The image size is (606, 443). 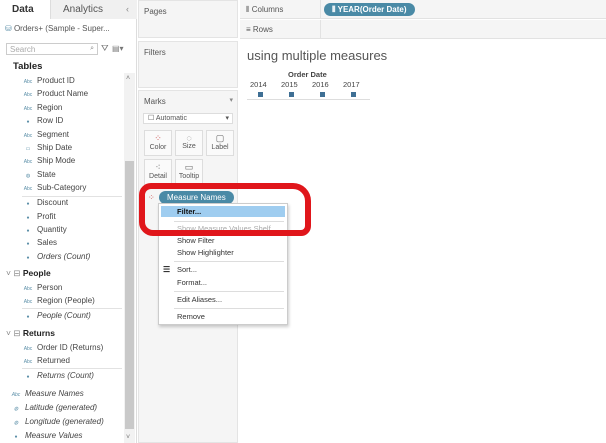 I want to click on tab-data: Data, so click(x=25, y=9).